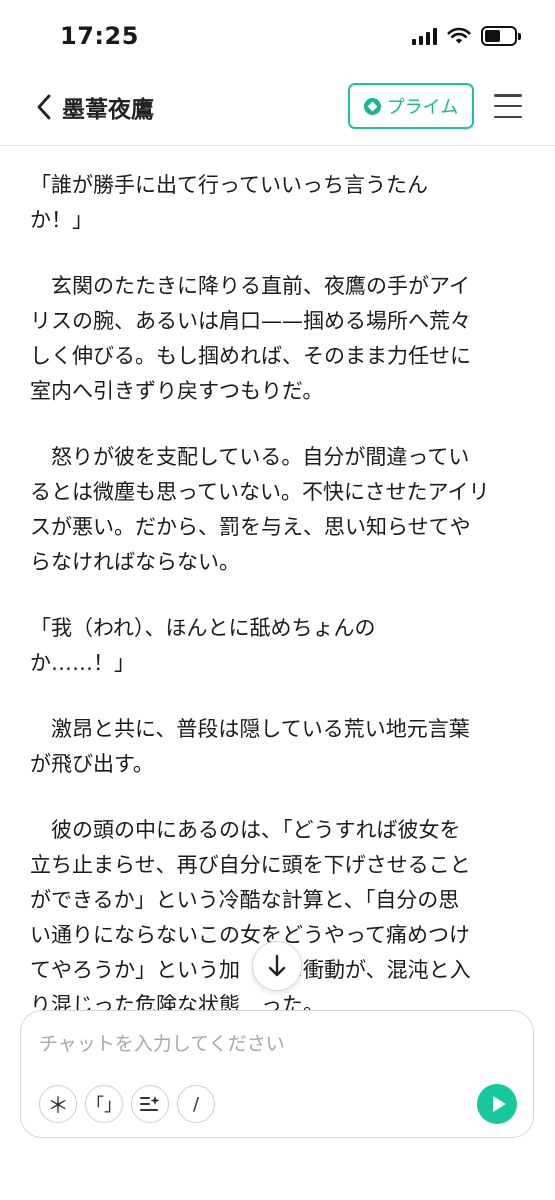  I want to click on slash-command-button: /, so click(196, 1104).